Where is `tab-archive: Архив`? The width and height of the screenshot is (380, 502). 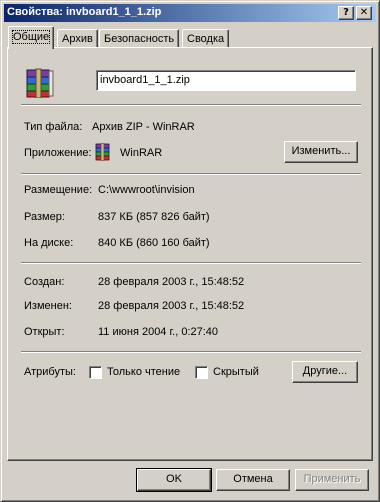 tab-archive: Архив is located at coordinates (77, 39).